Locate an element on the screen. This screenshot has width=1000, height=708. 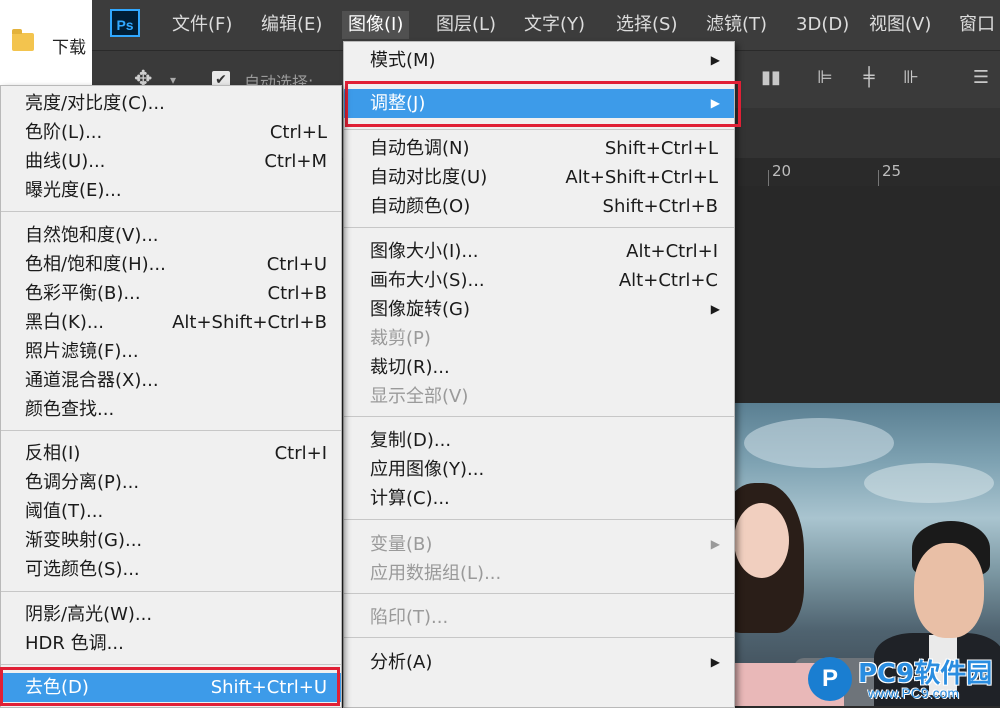
align-left-icon: ⊫ is located at coordinates (825, 79).